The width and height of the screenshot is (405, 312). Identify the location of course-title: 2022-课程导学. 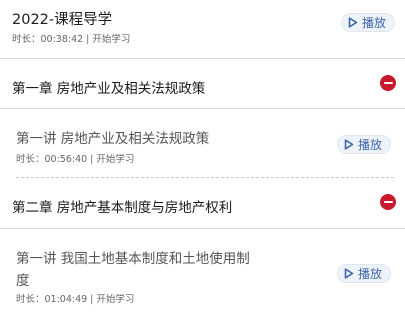
(62, 18).